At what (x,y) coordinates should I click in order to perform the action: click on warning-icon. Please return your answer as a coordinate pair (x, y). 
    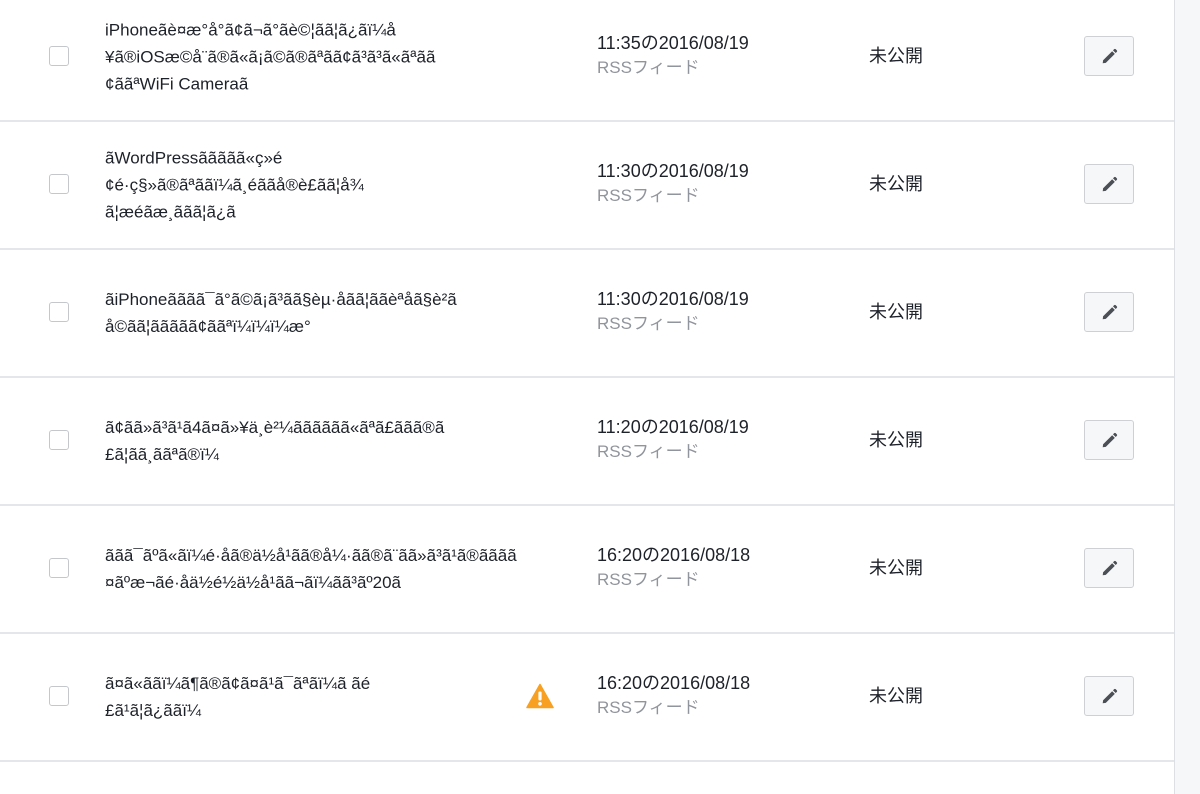
    Looking at the image, I should click on (540, 696).